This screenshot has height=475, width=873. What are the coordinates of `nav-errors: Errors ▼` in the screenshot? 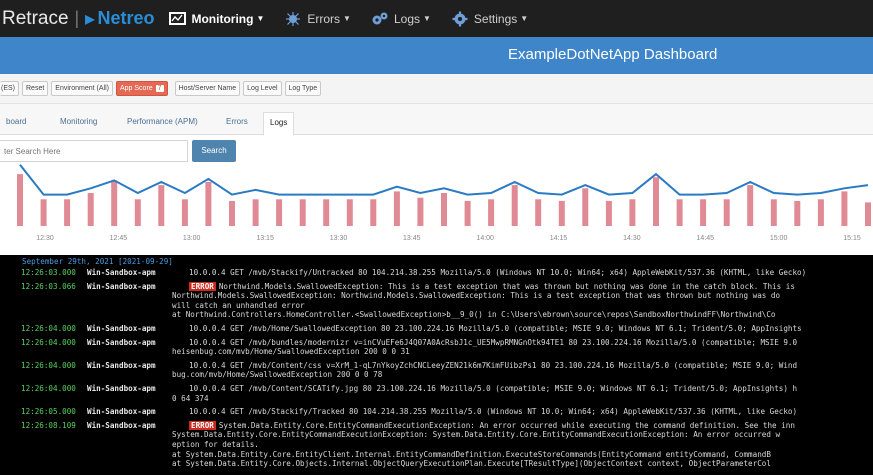 It's located at (317, 18).